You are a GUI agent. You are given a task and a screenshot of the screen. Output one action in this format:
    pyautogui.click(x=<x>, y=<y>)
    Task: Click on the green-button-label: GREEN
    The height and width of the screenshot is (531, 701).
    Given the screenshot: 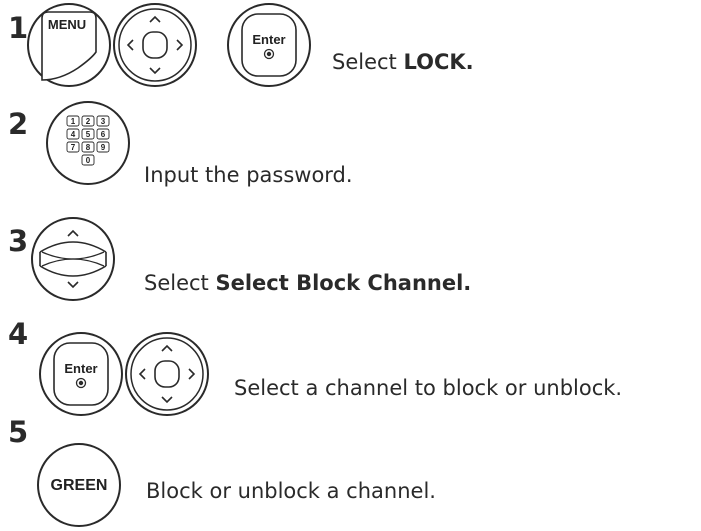 What is the action you would take?
    pyautogui.click(x=79, y=485)
    